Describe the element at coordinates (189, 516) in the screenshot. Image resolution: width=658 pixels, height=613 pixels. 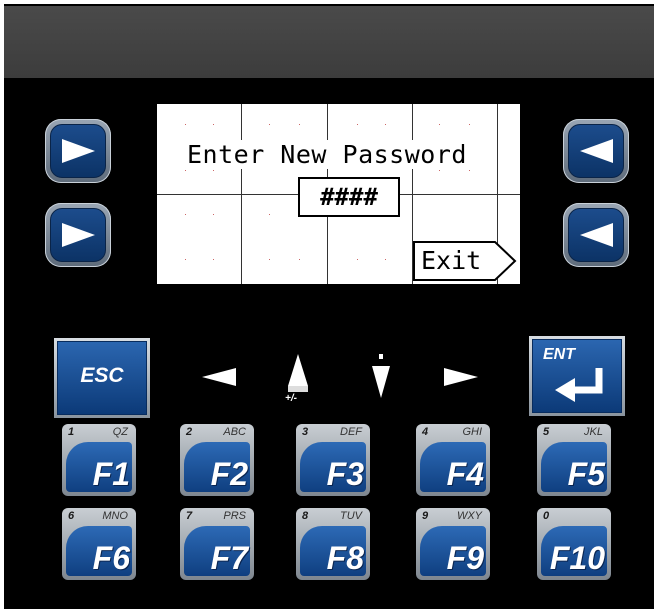
I see `f7-number: 7` at that location.